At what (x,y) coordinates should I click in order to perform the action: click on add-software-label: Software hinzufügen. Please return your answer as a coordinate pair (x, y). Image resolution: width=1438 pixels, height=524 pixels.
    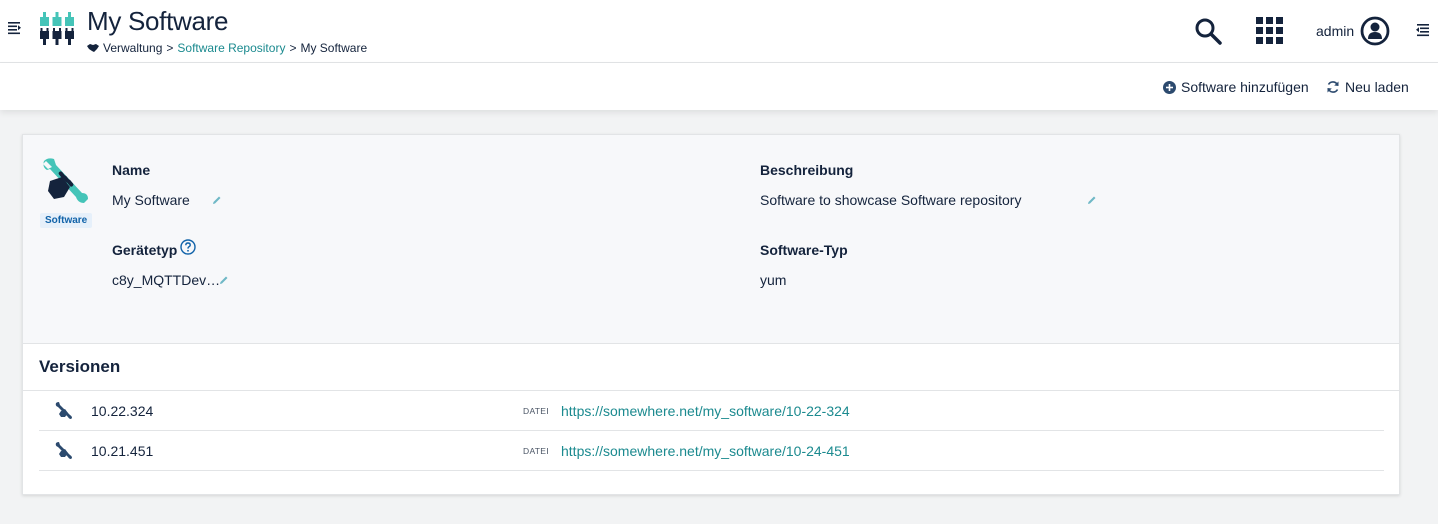
    Looking at the image, I should click on (1245, 87).